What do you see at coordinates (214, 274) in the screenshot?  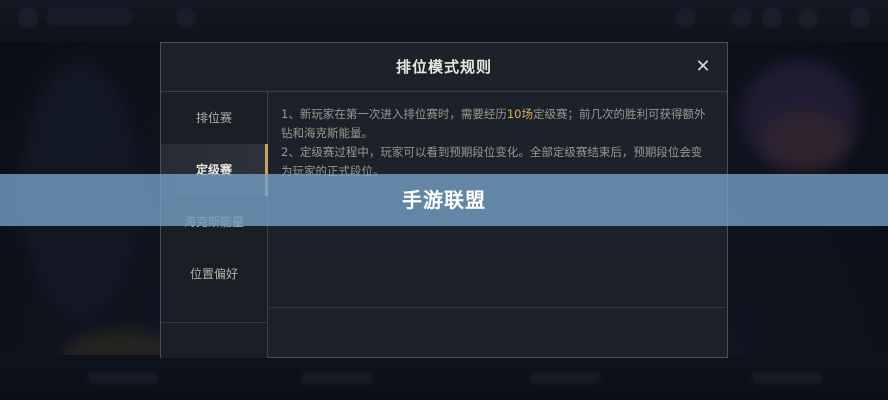 I see `tab-position-preference: 位置偏好` at bounding box center [214, 274].